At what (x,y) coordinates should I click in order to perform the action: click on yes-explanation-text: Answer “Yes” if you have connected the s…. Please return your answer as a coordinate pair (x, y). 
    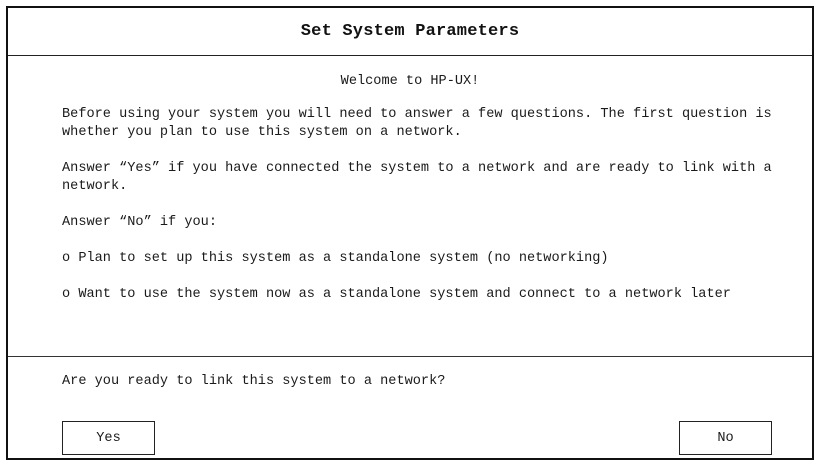
    Looking at the image, I should click on (421, 177).